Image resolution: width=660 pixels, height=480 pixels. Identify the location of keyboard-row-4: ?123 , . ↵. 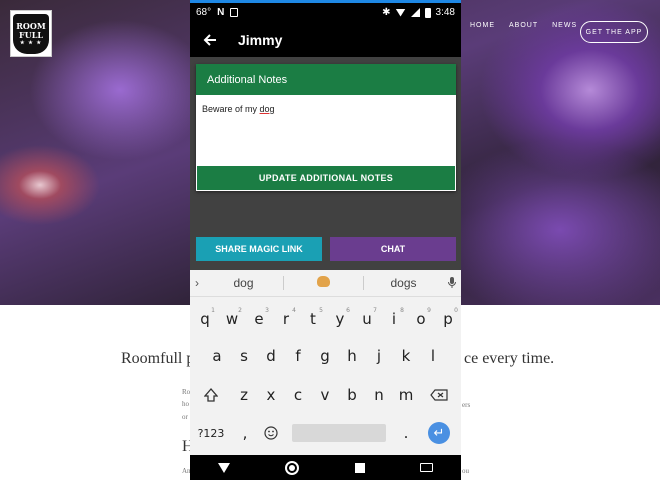
(325, 433).